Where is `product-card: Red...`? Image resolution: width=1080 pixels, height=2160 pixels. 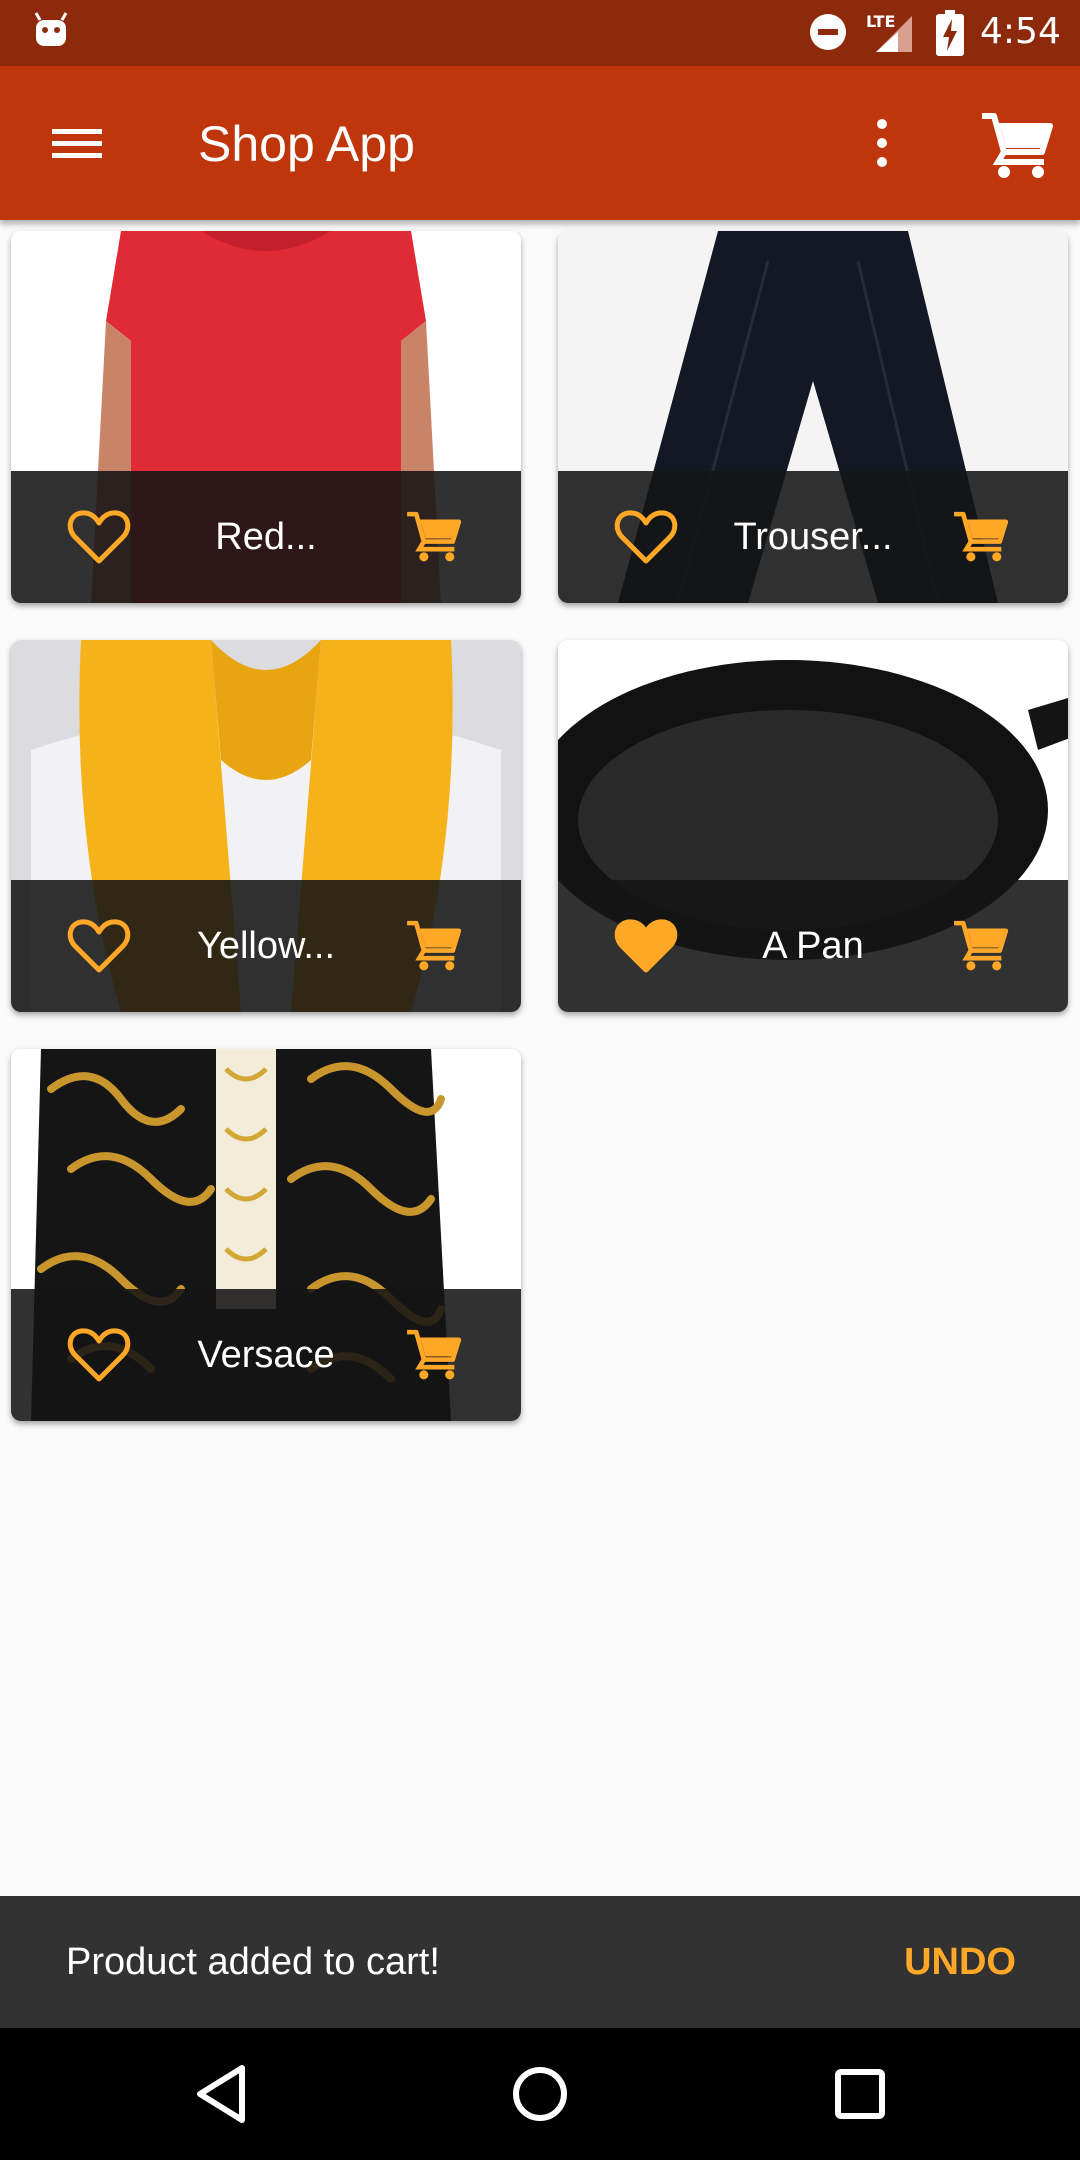 product-card: Red... is located at coordinates (266, 417).